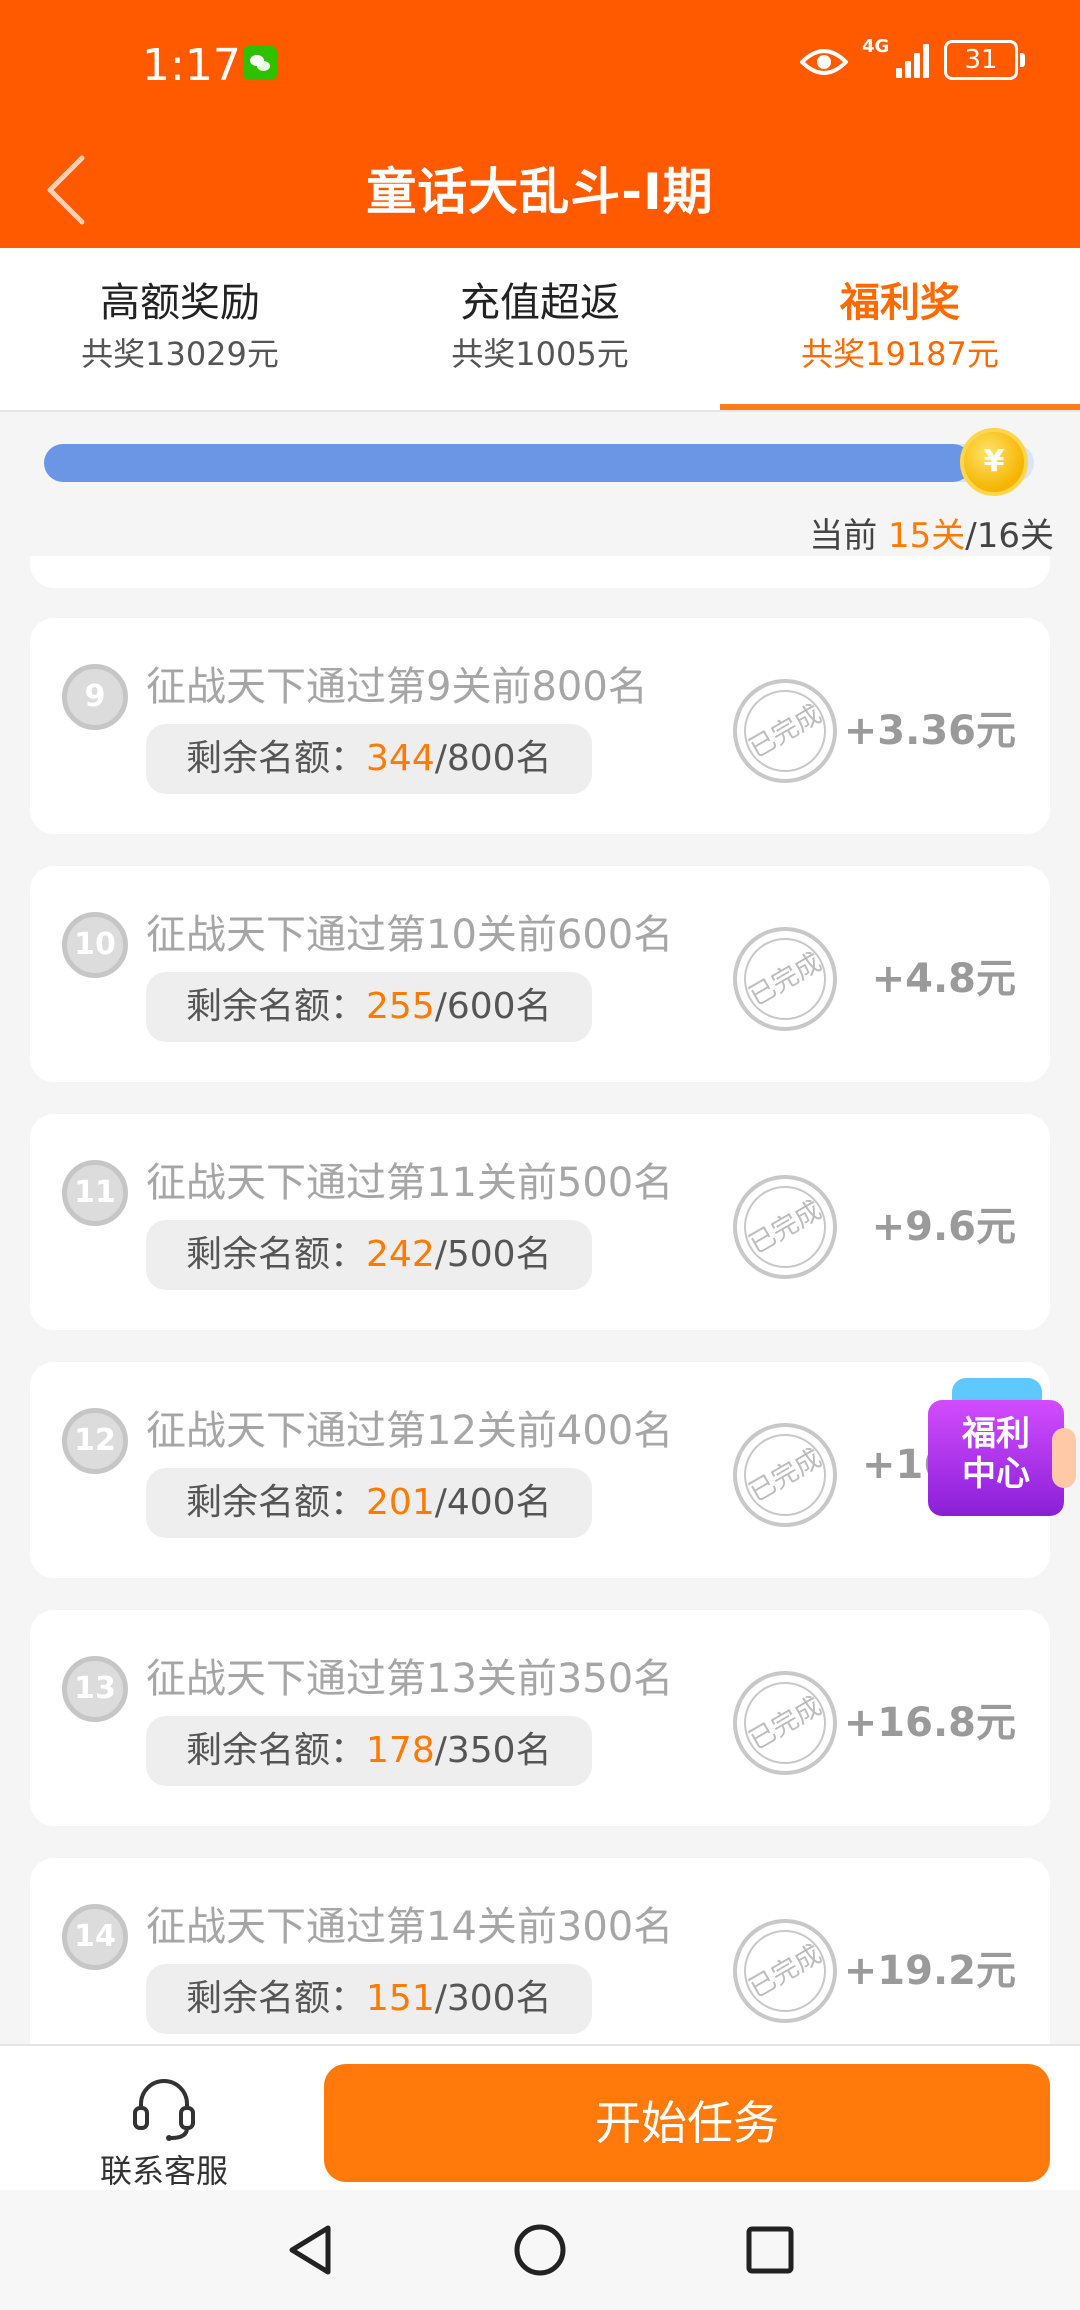 The height and width of the screenshot is (2310, 1080). I want to click on reward-amount: +3.36元, so click(929, 731).